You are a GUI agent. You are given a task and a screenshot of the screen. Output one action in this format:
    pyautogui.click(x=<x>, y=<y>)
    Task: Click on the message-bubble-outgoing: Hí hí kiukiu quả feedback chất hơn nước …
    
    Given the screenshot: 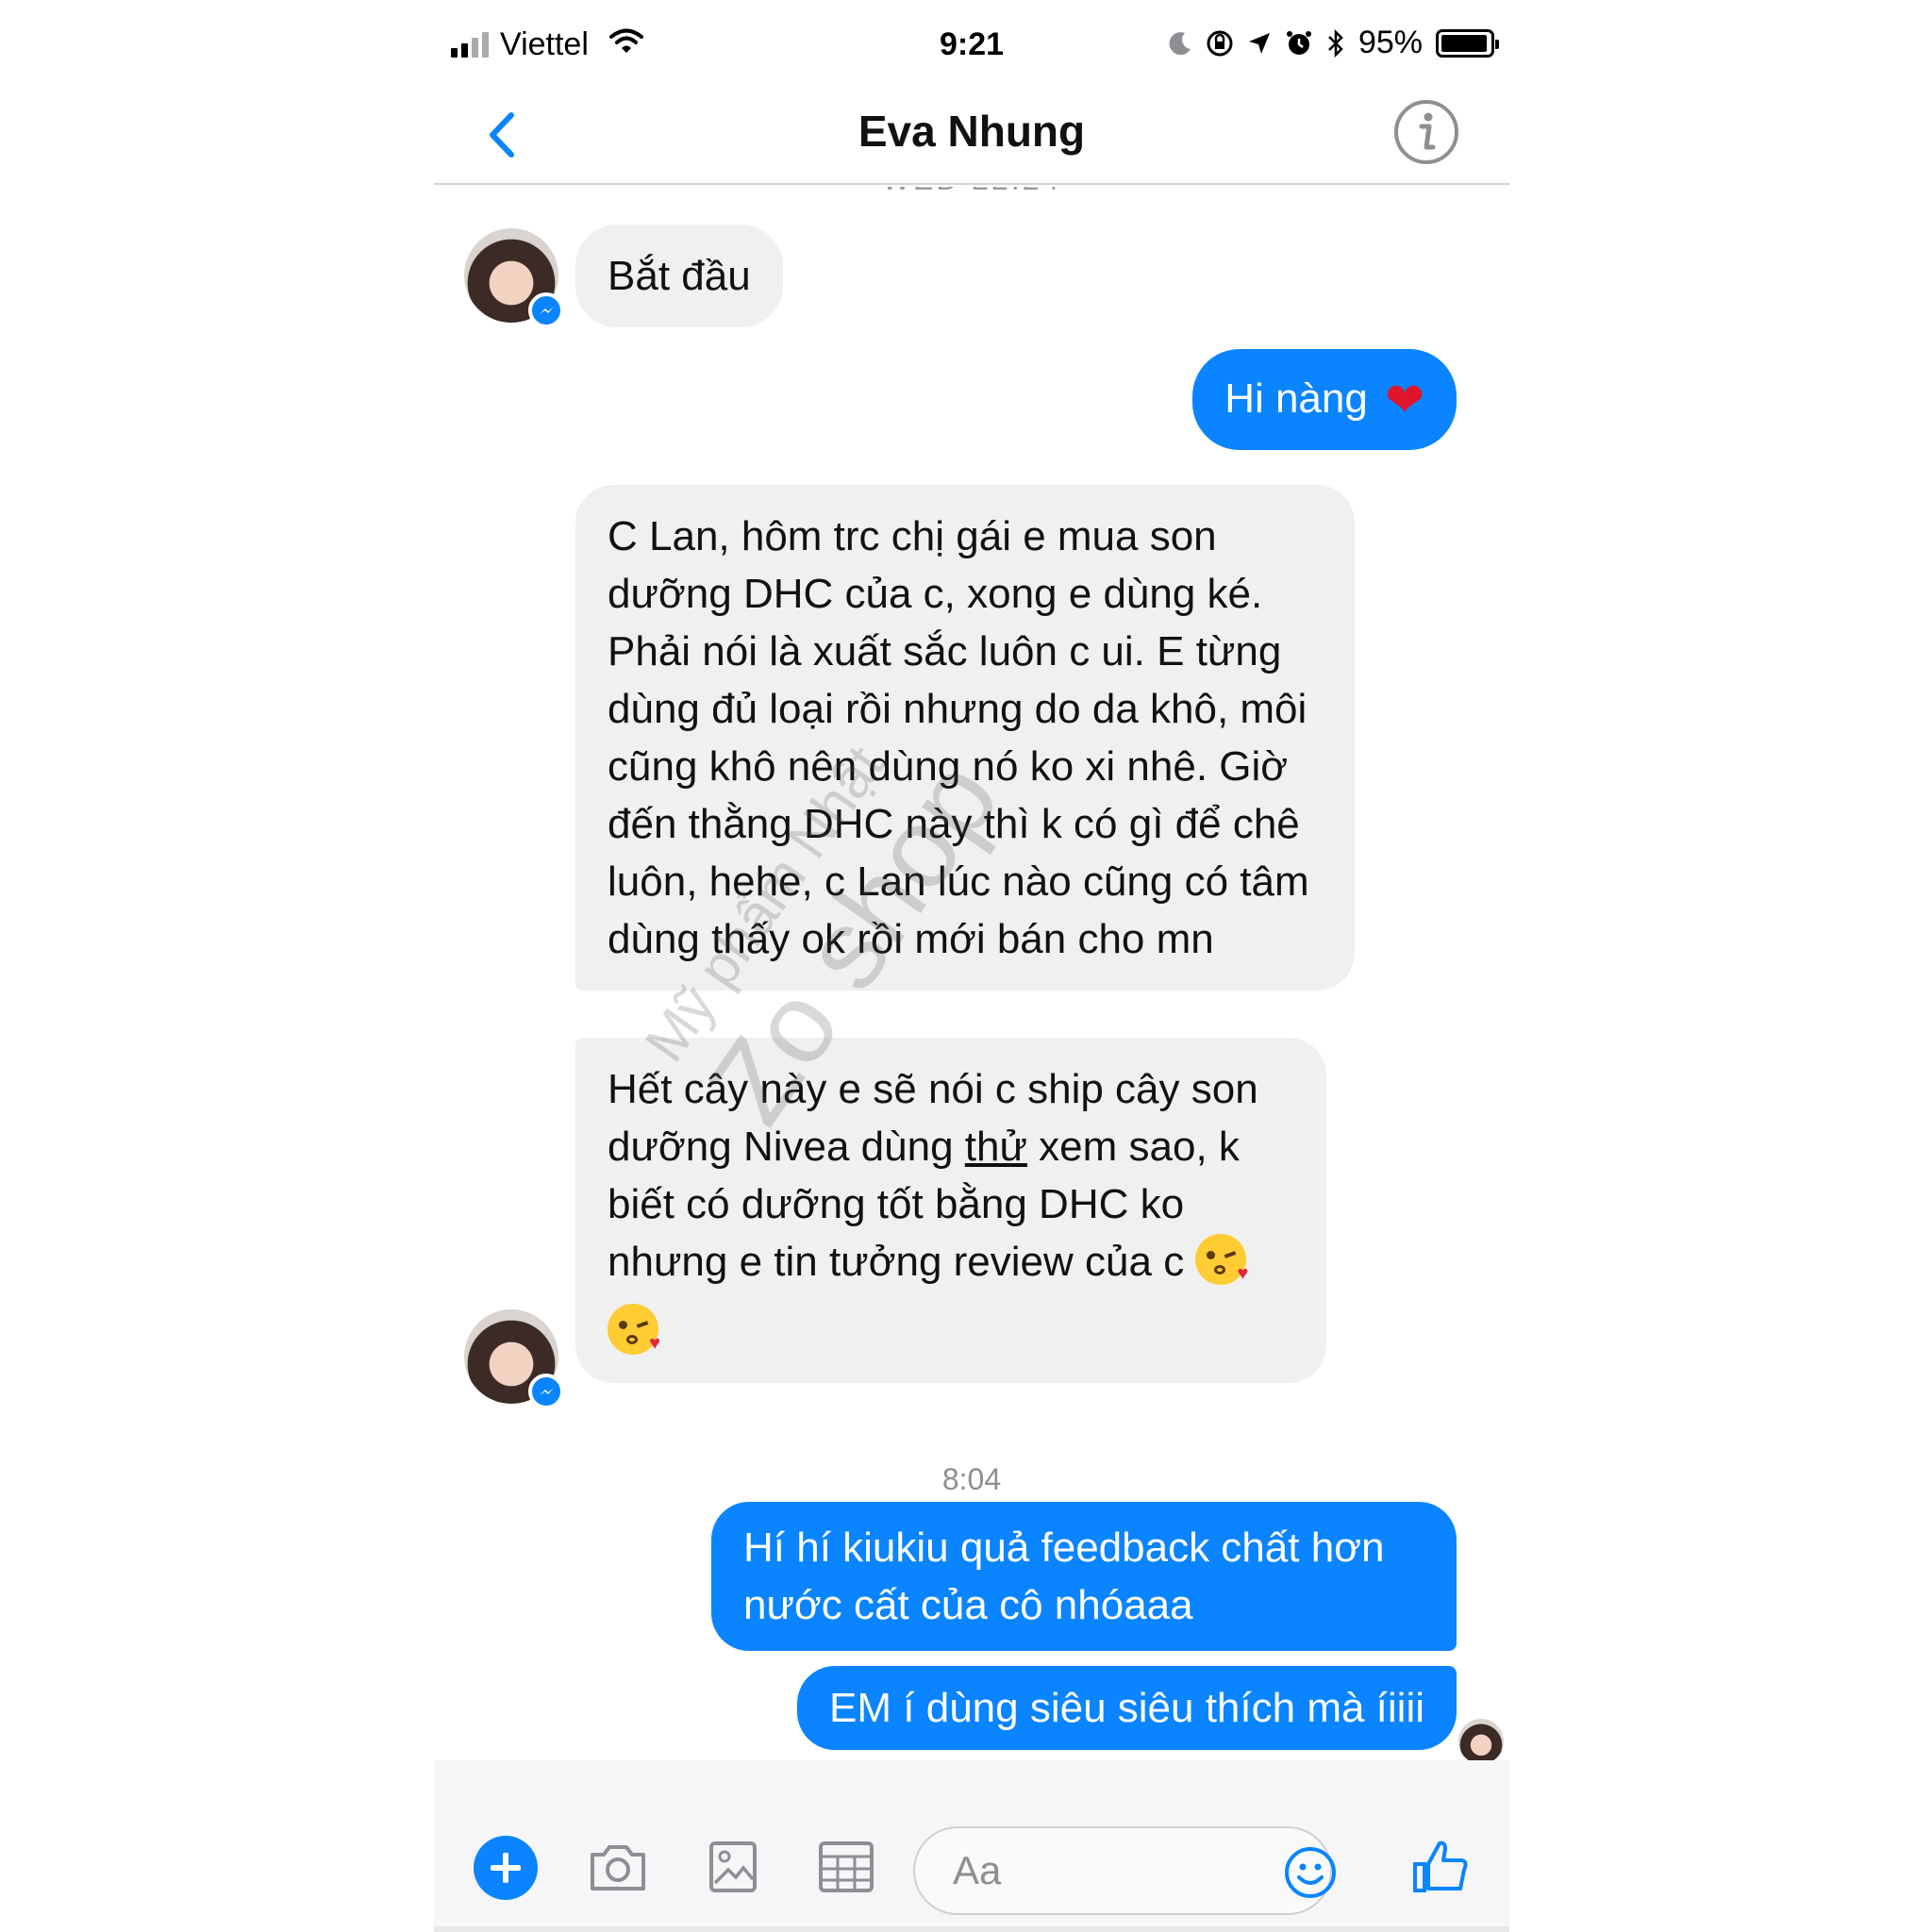 What is the action you would take?
    pyautogui.click(x=1084, y=1576)
    